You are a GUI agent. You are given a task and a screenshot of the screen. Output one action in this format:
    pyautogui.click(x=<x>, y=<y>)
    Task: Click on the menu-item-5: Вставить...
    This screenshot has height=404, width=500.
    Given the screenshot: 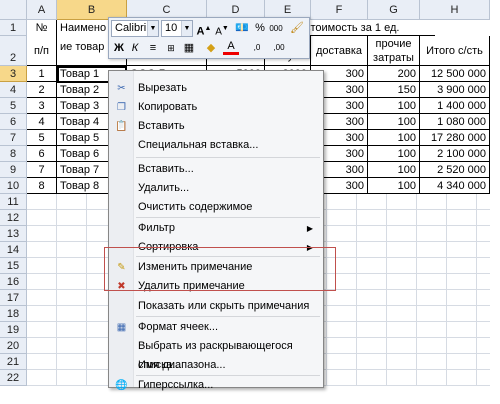 What is the action you would take?
    pyautogui.click(x=215, y=169)
    